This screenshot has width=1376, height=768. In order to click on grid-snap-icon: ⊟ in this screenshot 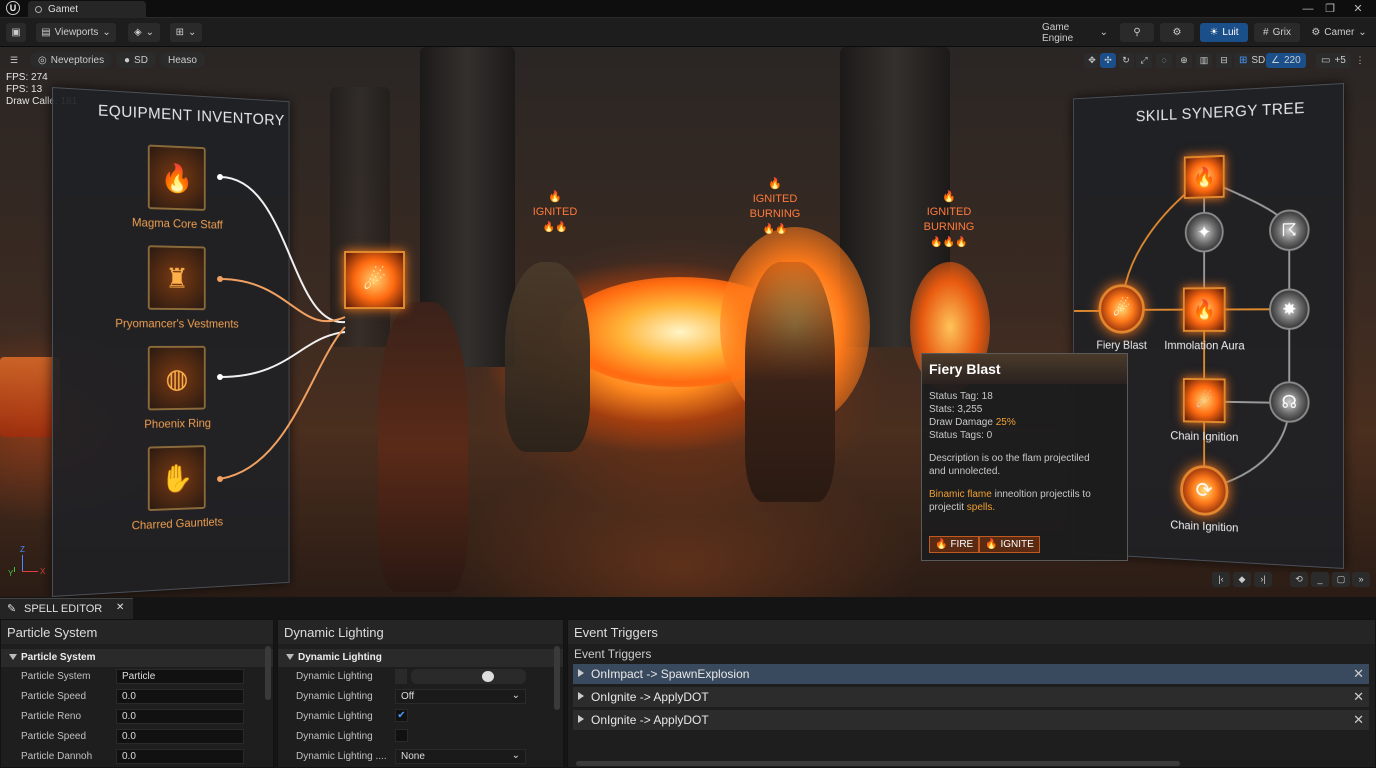, I will do `click(1224, 60)`.